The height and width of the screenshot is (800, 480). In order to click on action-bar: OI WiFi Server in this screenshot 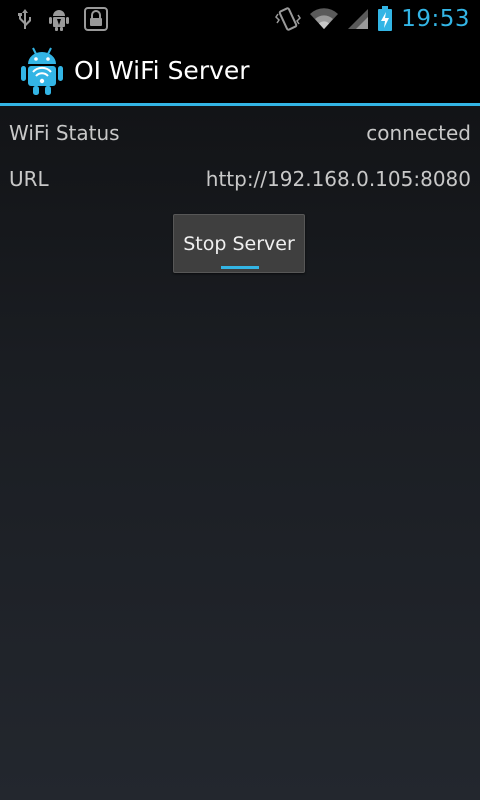, I will do `click(240, 72)`.